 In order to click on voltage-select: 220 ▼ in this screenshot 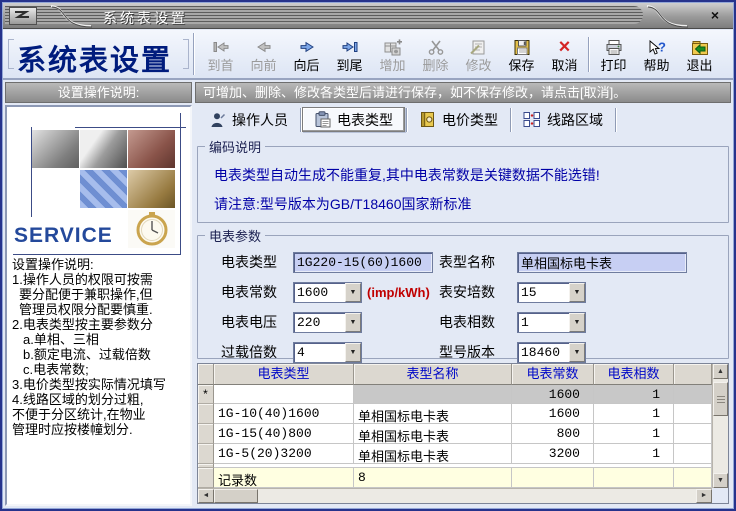, I will do `click(327, 322)`.